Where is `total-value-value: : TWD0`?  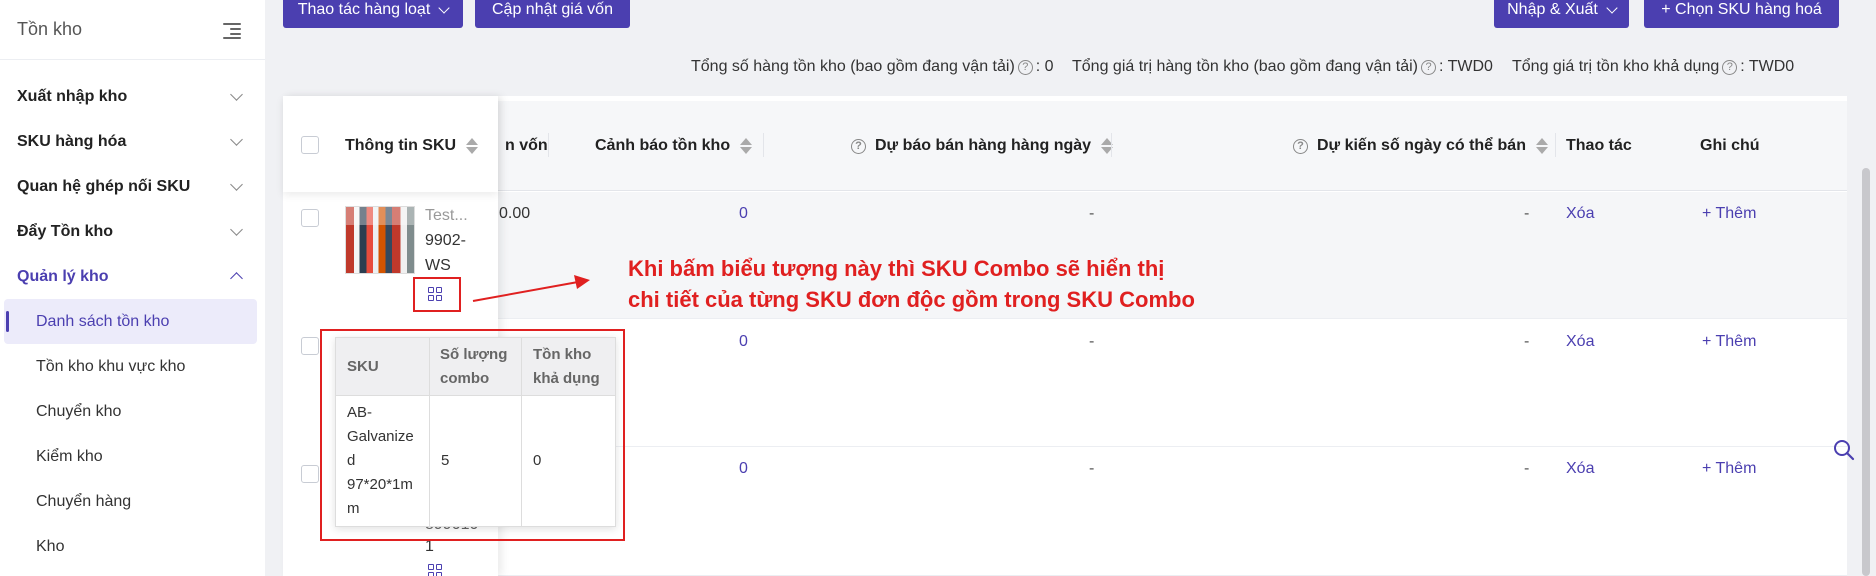
total-value-value: : TWD0 is located at coordinates (1466, 66).